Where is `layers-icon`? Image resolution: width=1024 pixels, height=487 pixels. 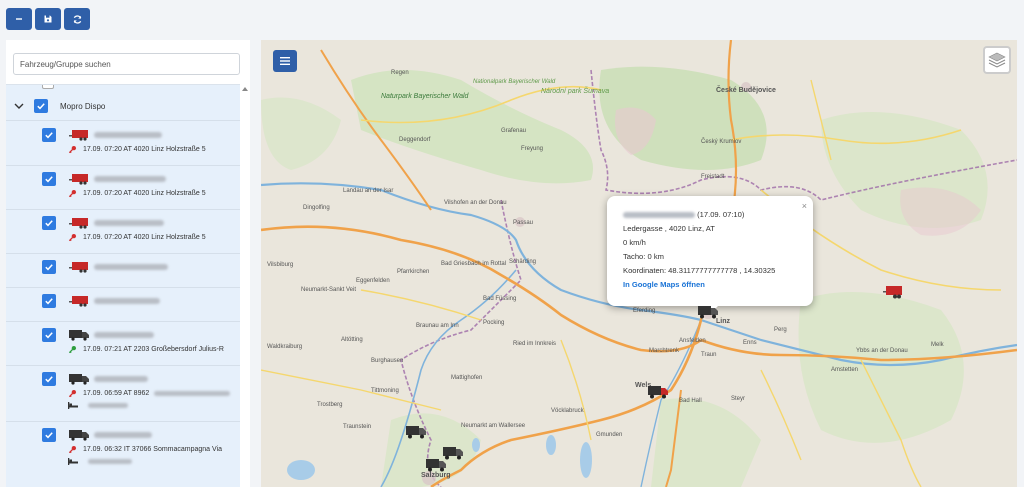
layers-icon is located at coordinates (997, 60).